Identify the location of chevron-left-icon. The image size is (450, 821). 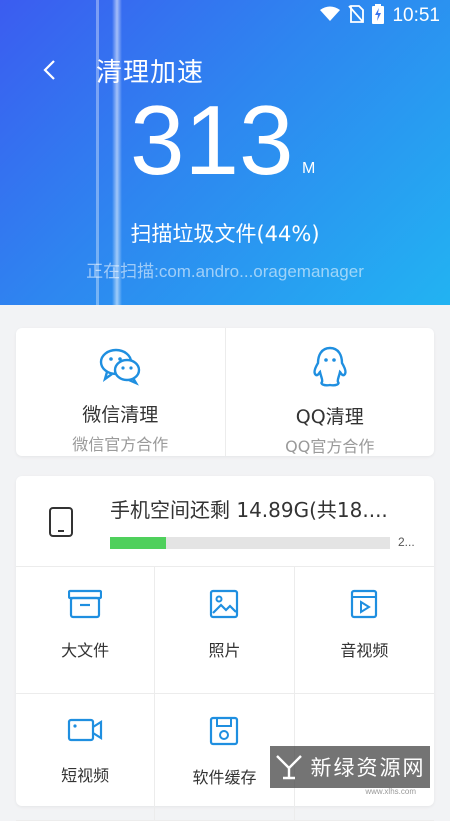
(49, 70).